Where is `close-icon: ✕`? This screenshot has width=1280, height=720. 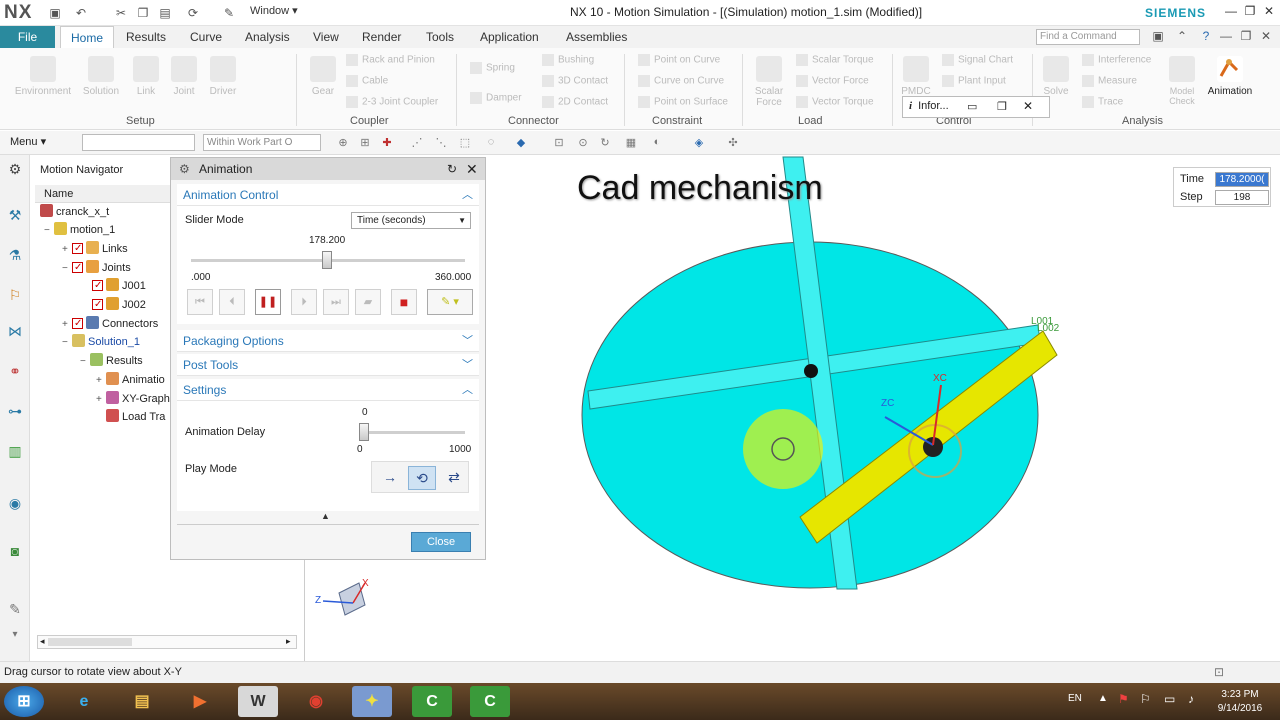
close-icon: ✕ is located at coordinates (1269, 12).